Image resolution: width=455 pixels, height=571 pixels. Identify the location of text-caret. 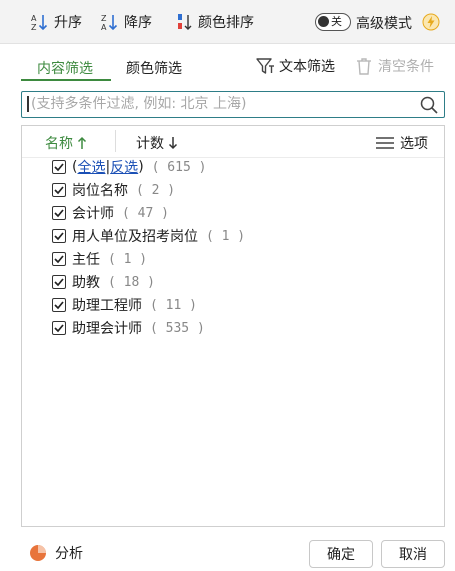
(28, 104).